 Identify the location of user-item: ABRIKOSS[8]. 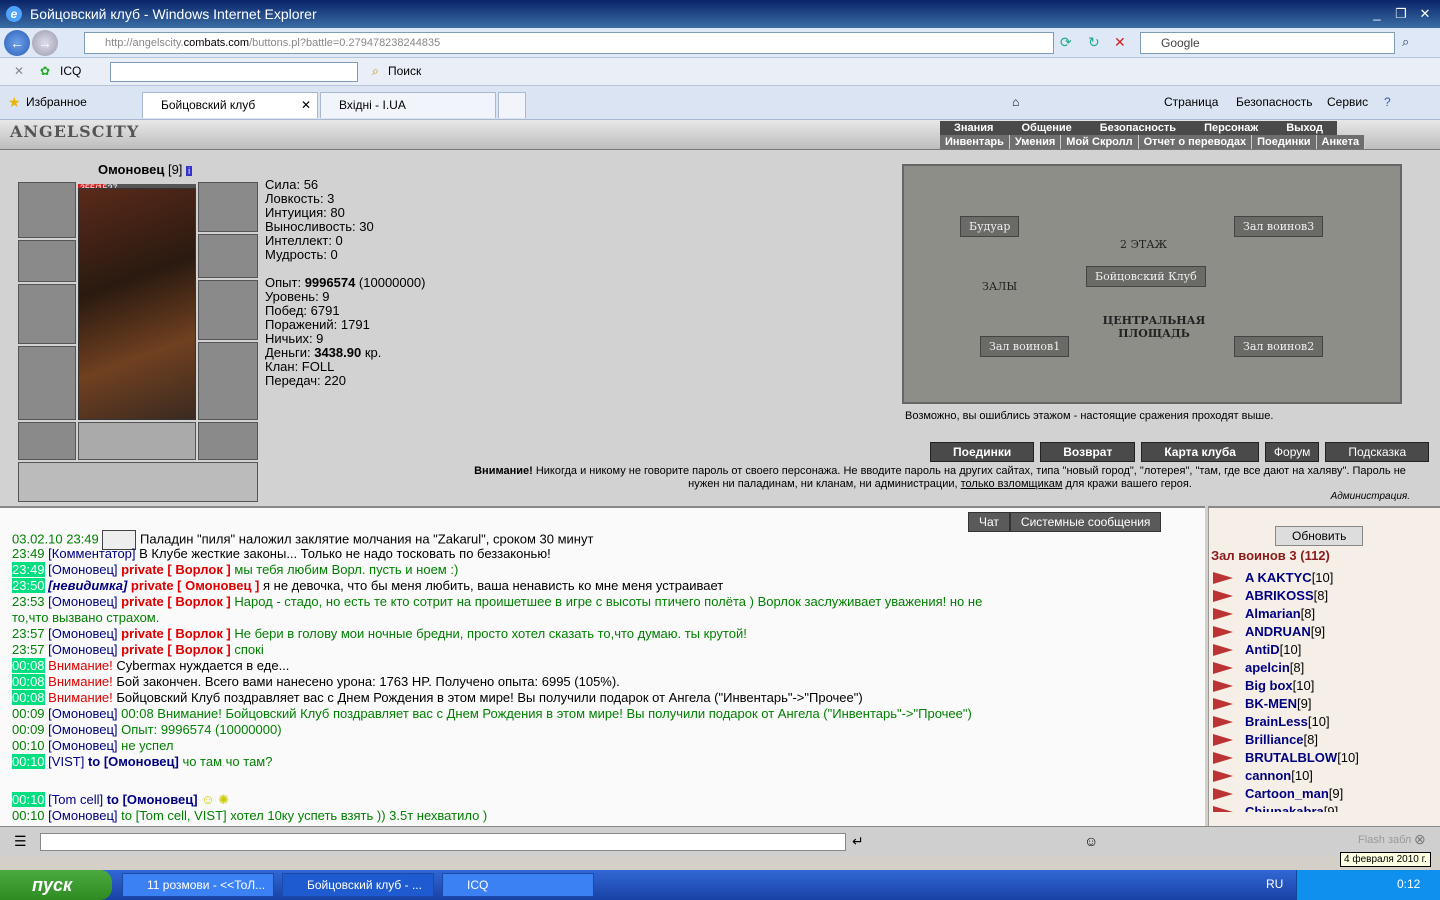
(1286, 595).